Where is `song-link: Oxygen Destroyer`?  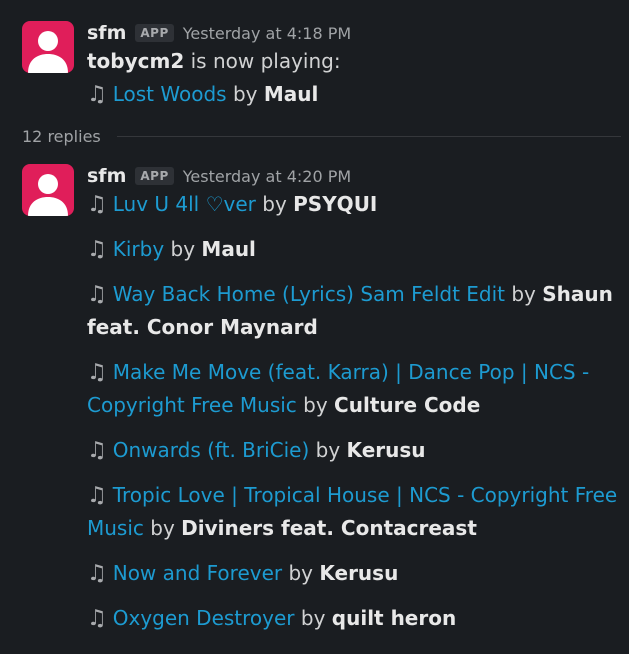 song-link: Oxygen Destroyer is located at coordinates (204, 618).